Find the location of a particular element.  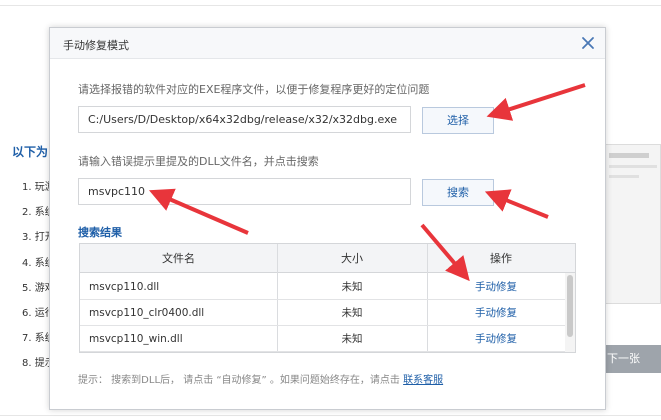

table-header: 文件名 大小 操作 is located at coordinates (327, 258).